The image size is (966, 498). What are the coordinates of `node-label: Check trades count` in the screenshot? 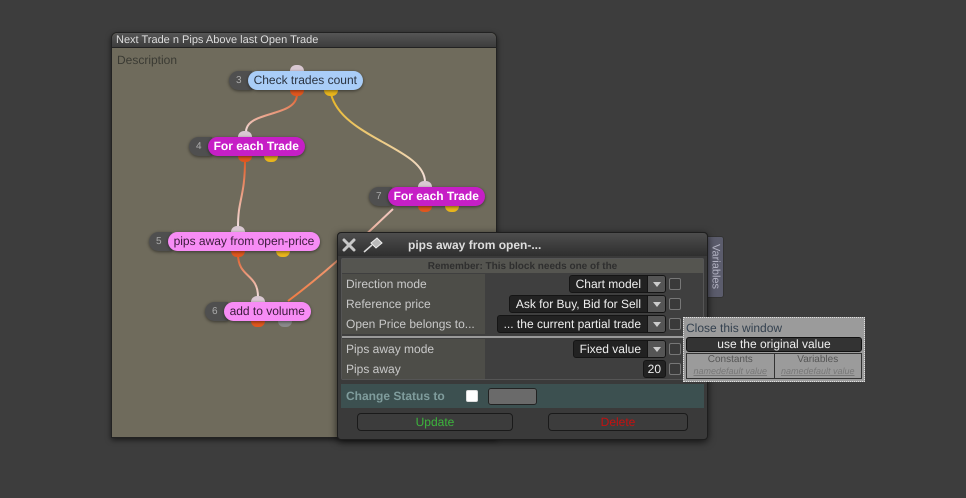 It's located at (305, 80).